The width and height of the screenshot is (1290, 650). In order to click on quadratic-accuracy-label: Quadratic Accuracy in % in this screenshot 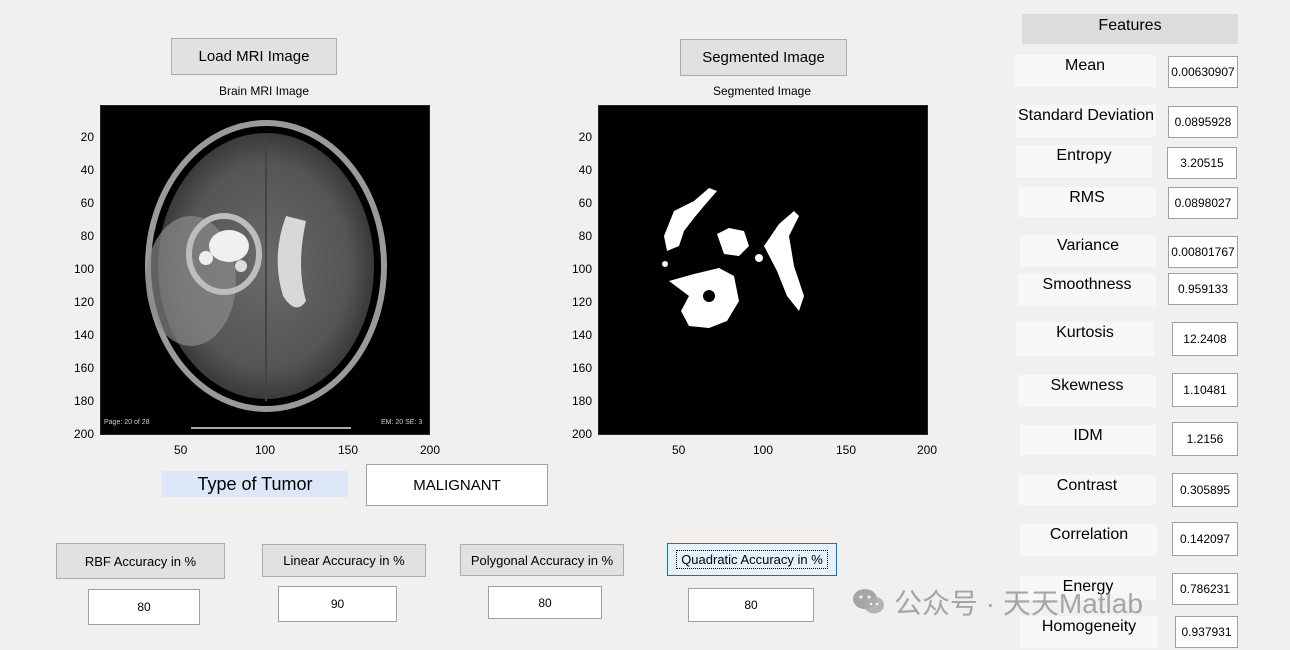, I will do `click(752, 559)`.